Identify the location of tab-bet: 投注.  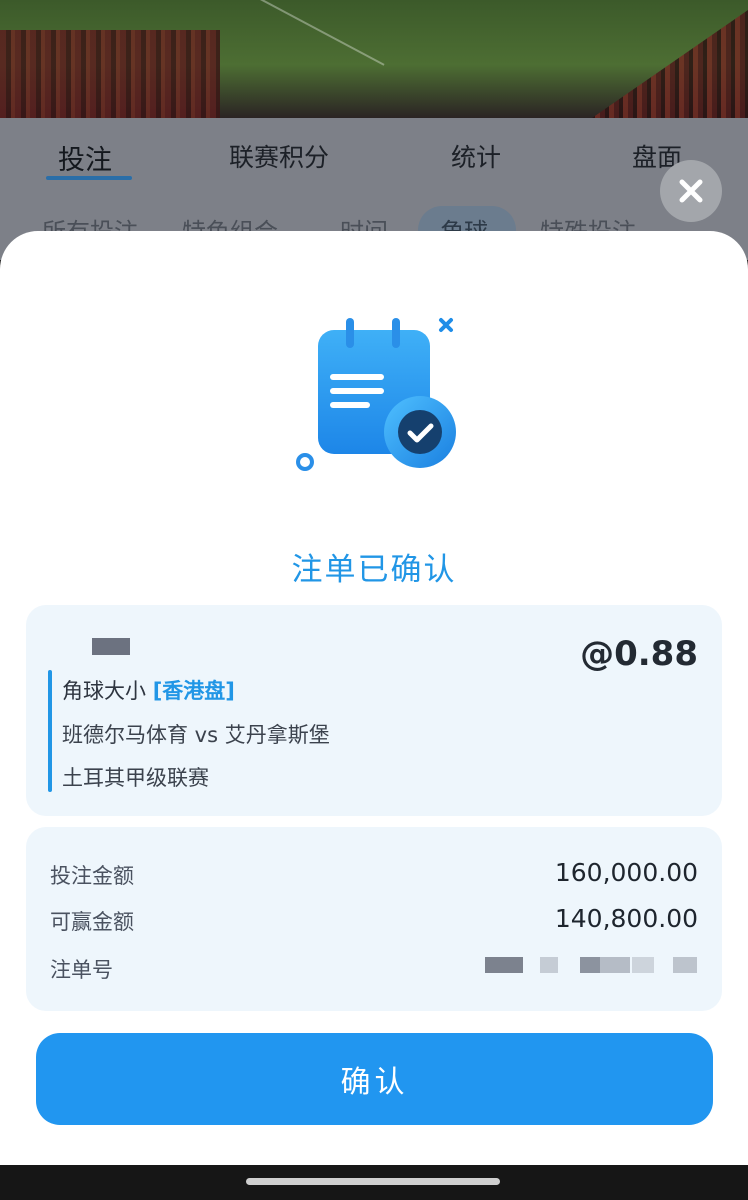
(85, 157).